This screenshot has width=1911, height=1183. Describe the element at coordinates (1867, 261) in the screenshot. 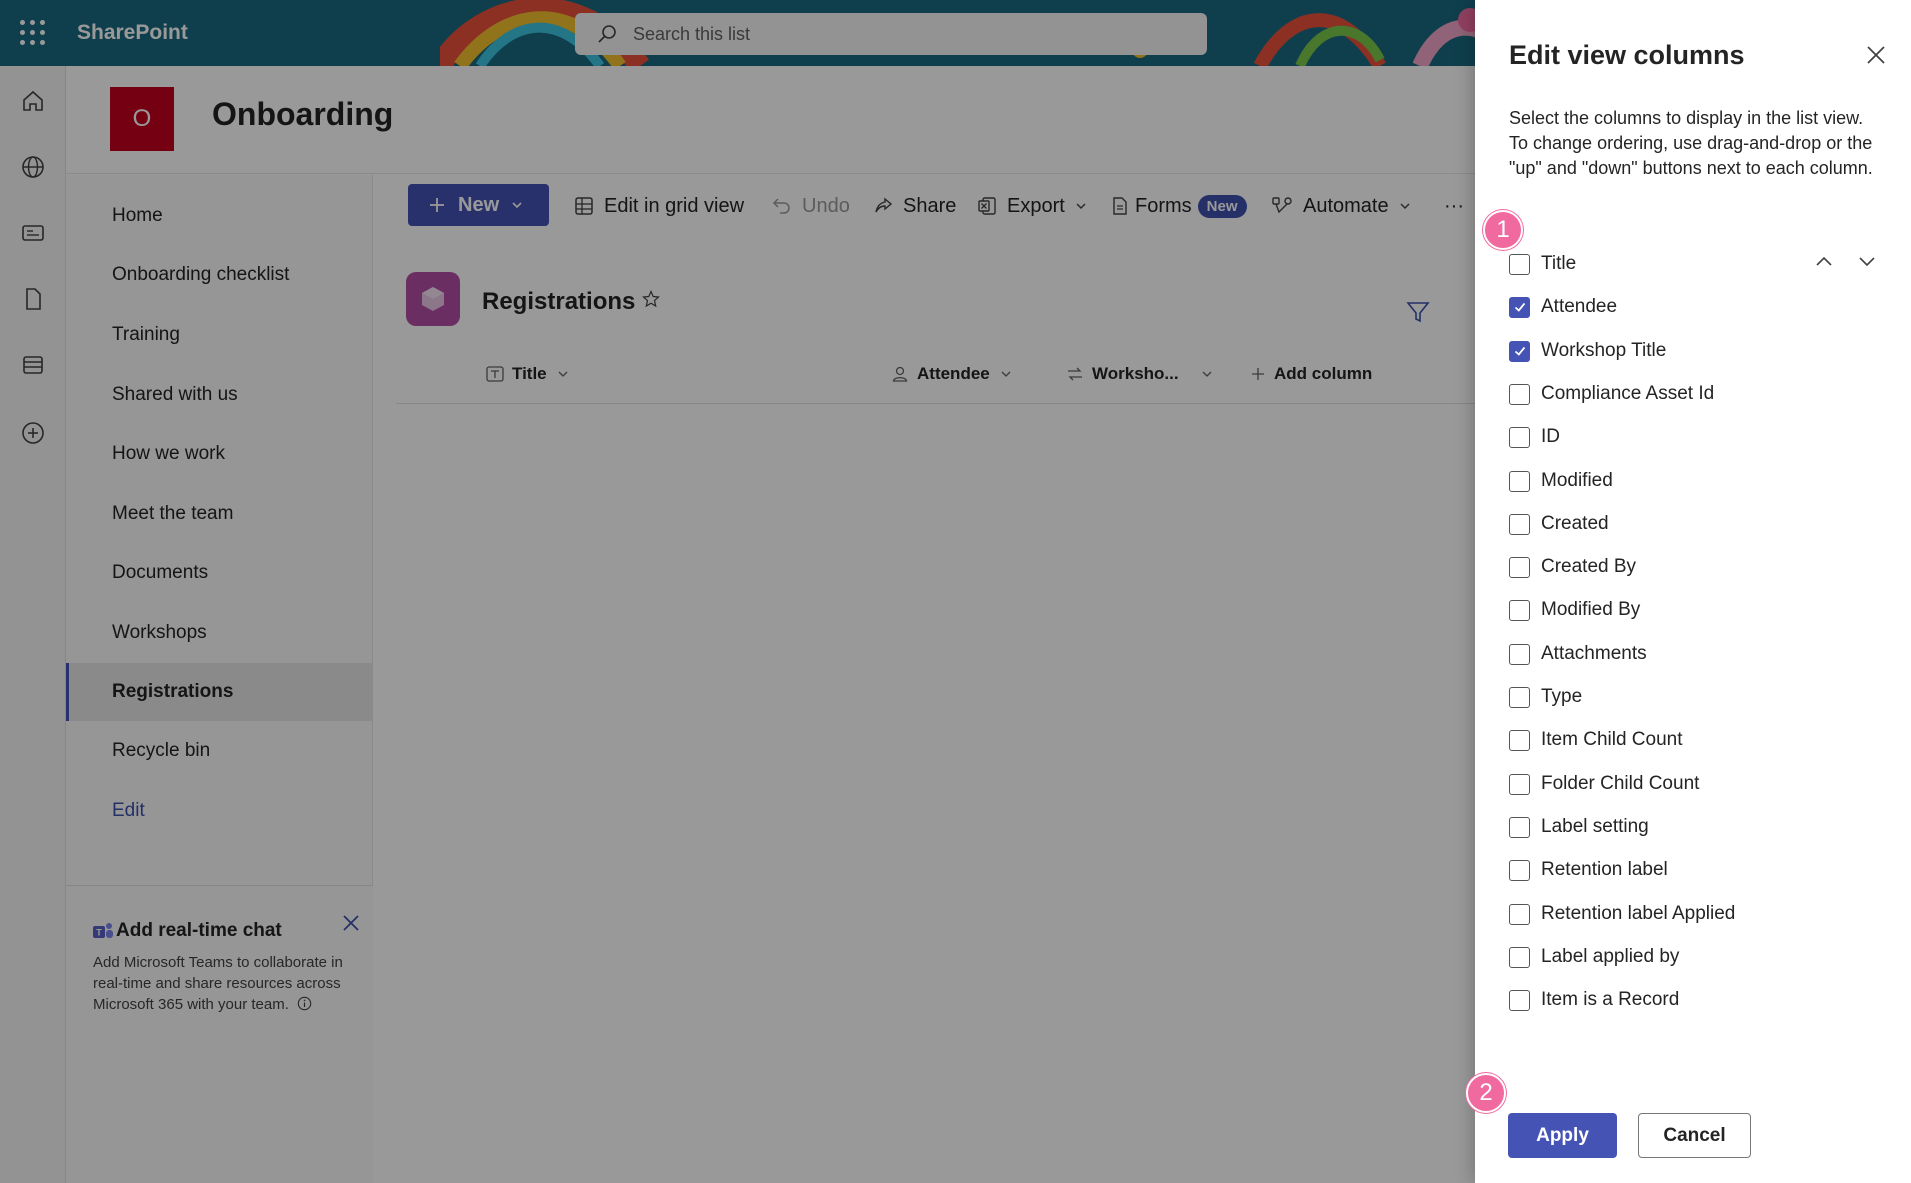

I see `move-down-icon` at that location.